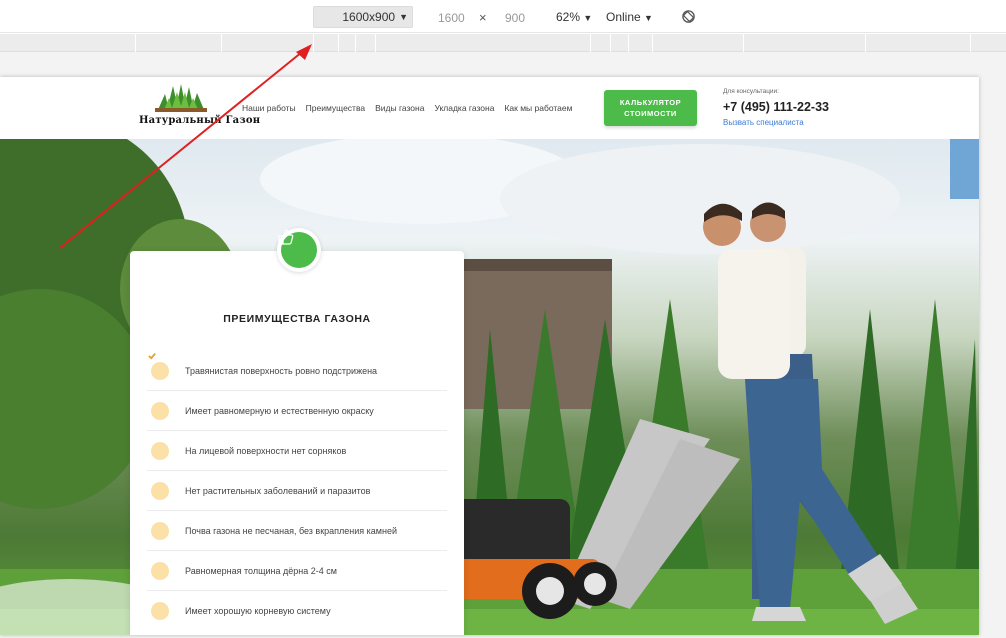  Describe the element at coordinates (451, 18) in the screenshot. I see `width-input: 1600` at that location.